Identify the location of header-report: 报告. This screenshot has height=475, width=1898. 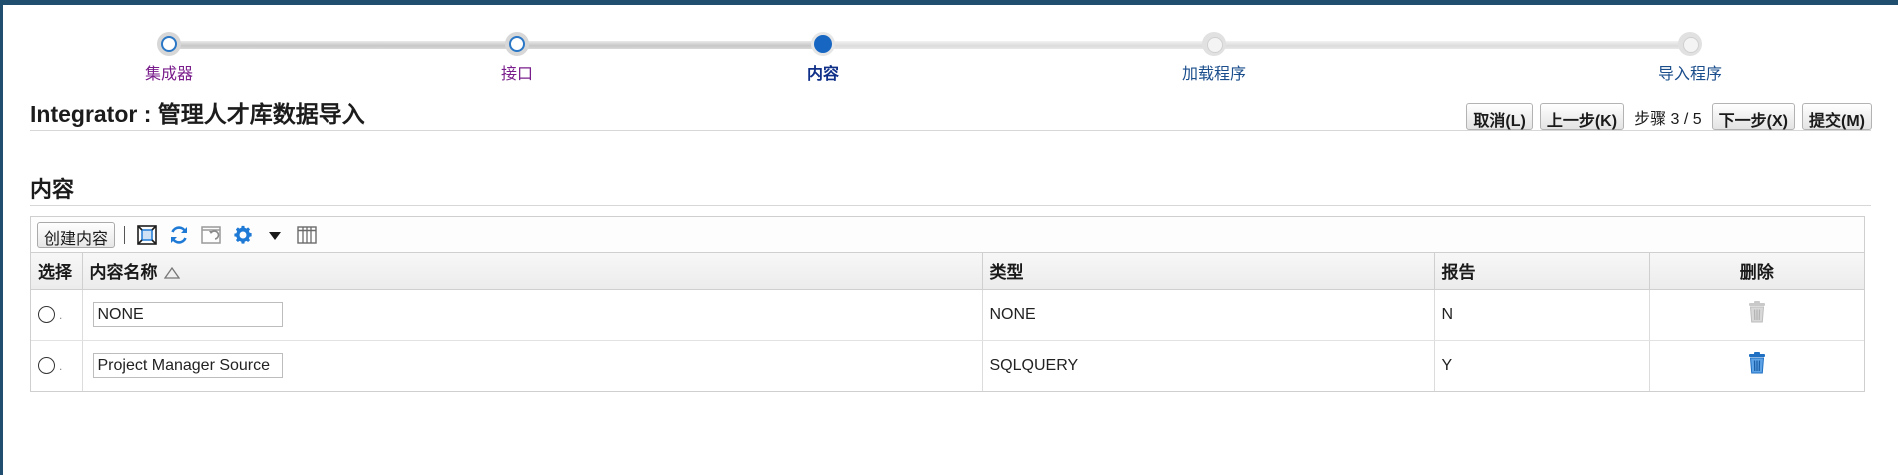
(1542, 271).